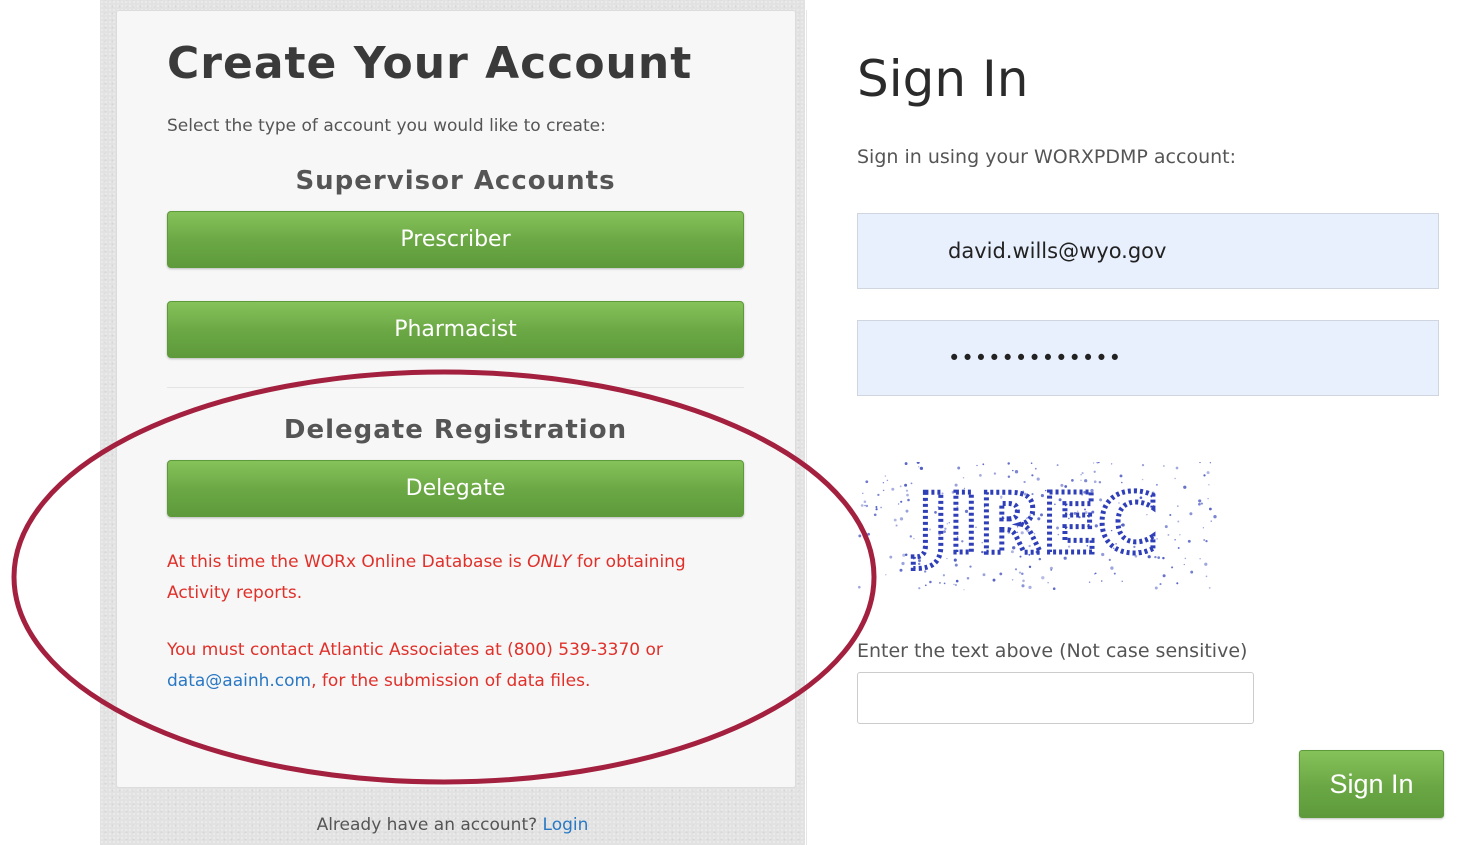 The width and height of the screenshot is (1471, 845). What do you see at coordinates (239, 681) in the screenshot?
I see `contact-email-link: data@aainh.com` at bounding box center [239, 681].